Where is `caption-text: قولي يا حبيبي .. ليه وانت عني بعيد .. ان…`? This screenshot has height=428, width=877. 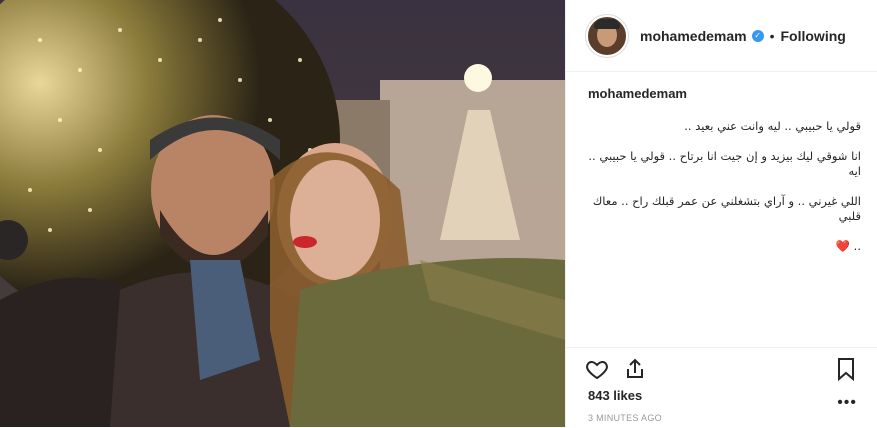
caption-text: قولي يا حبيبي .. ليه وانت عني بعيد .. ان… is located at coordinates (724, 179).